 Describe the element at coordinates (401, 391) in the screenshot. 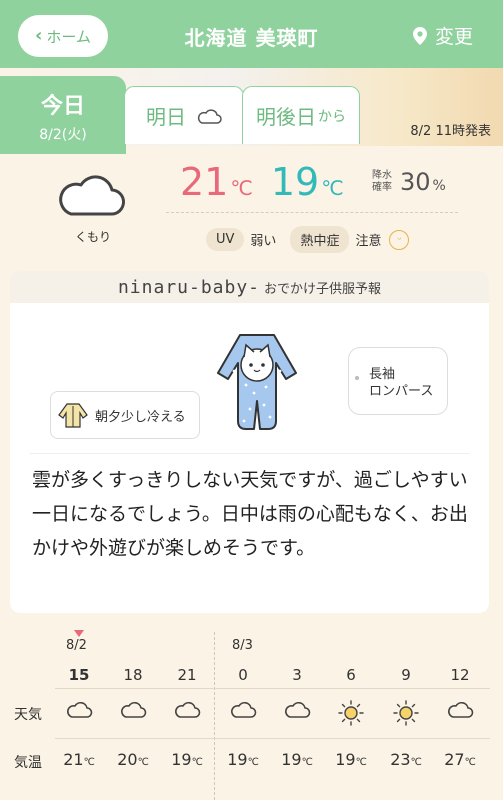

I see `outfit-line2: ロンパース` at that location.